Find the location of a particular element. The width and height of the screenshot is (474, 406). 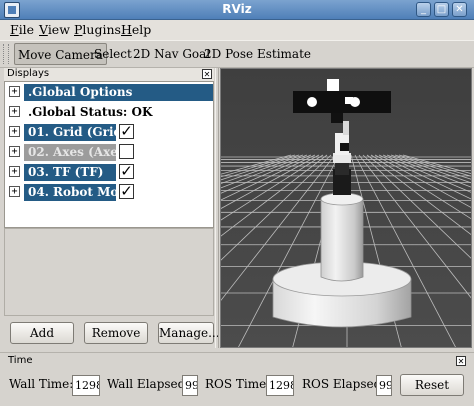

menu-file-label: File is located at coordinates (22, 29).